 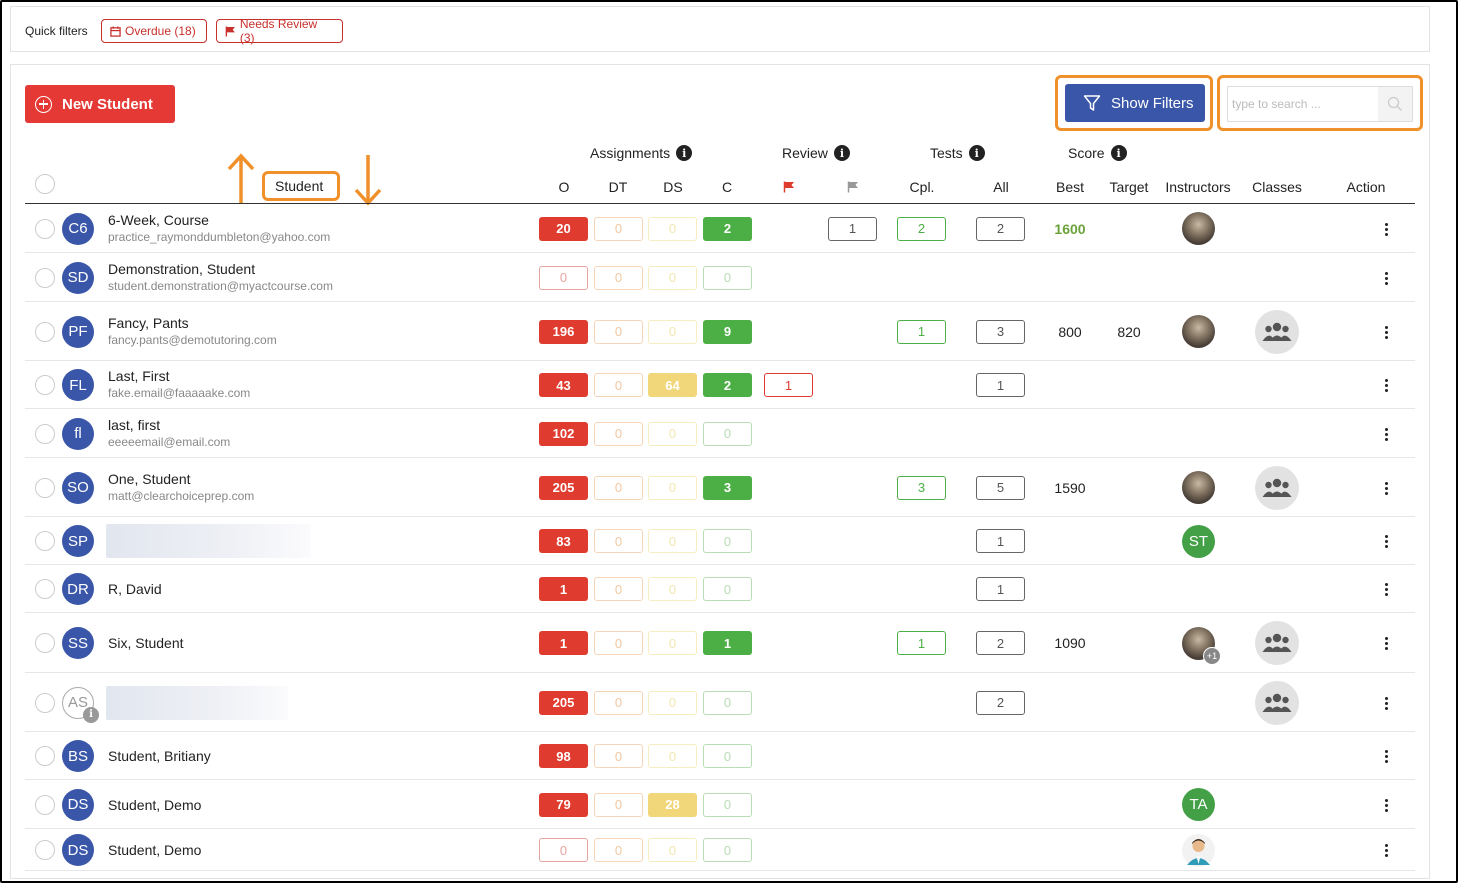 What do you see at coordinates (135, 589) in the screenshot?
I see `student-name: R, David` at bounding box center [135, 589].